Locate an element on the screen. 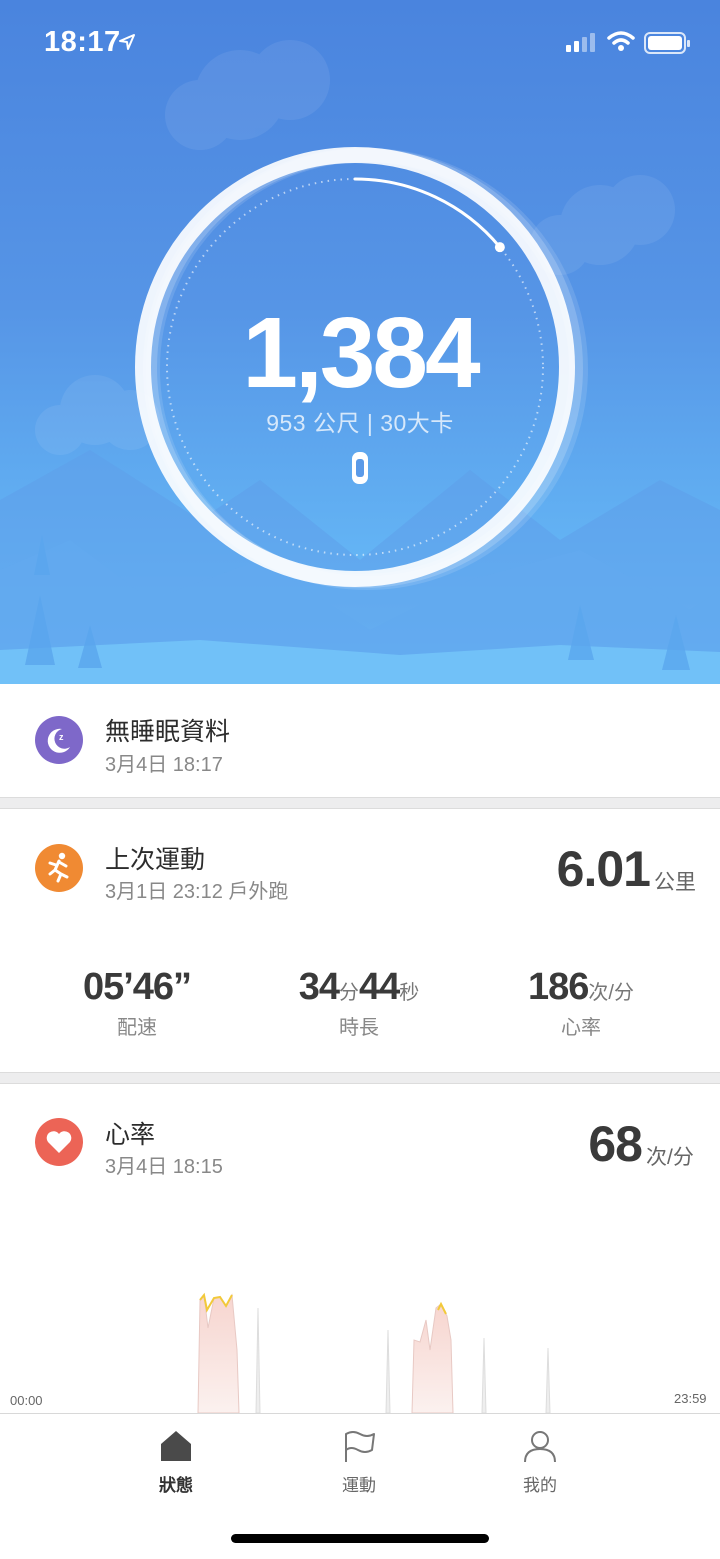  sleep-badge: z is located at coordinates (59, 740).